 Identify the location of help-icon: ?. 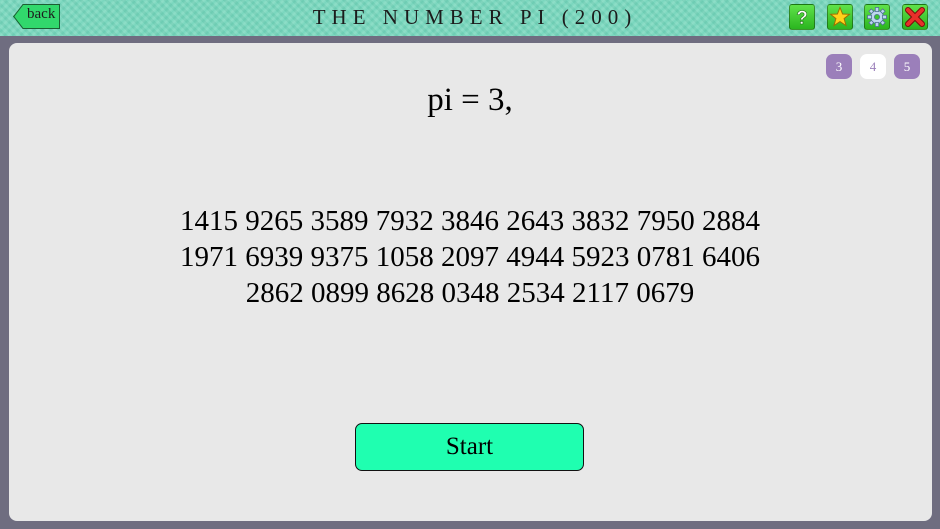
(802, 18).